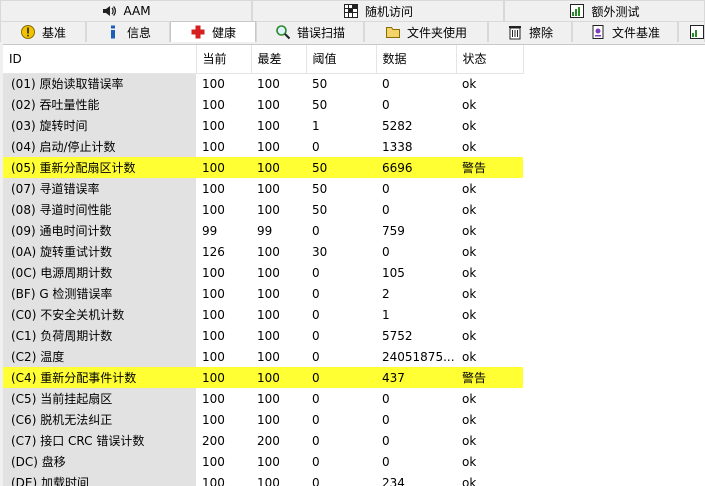 This screenshot has width=705, height=486. Describe the element at coordinates (697, 32) in the screenshot. I see `chart-icon` at that location.